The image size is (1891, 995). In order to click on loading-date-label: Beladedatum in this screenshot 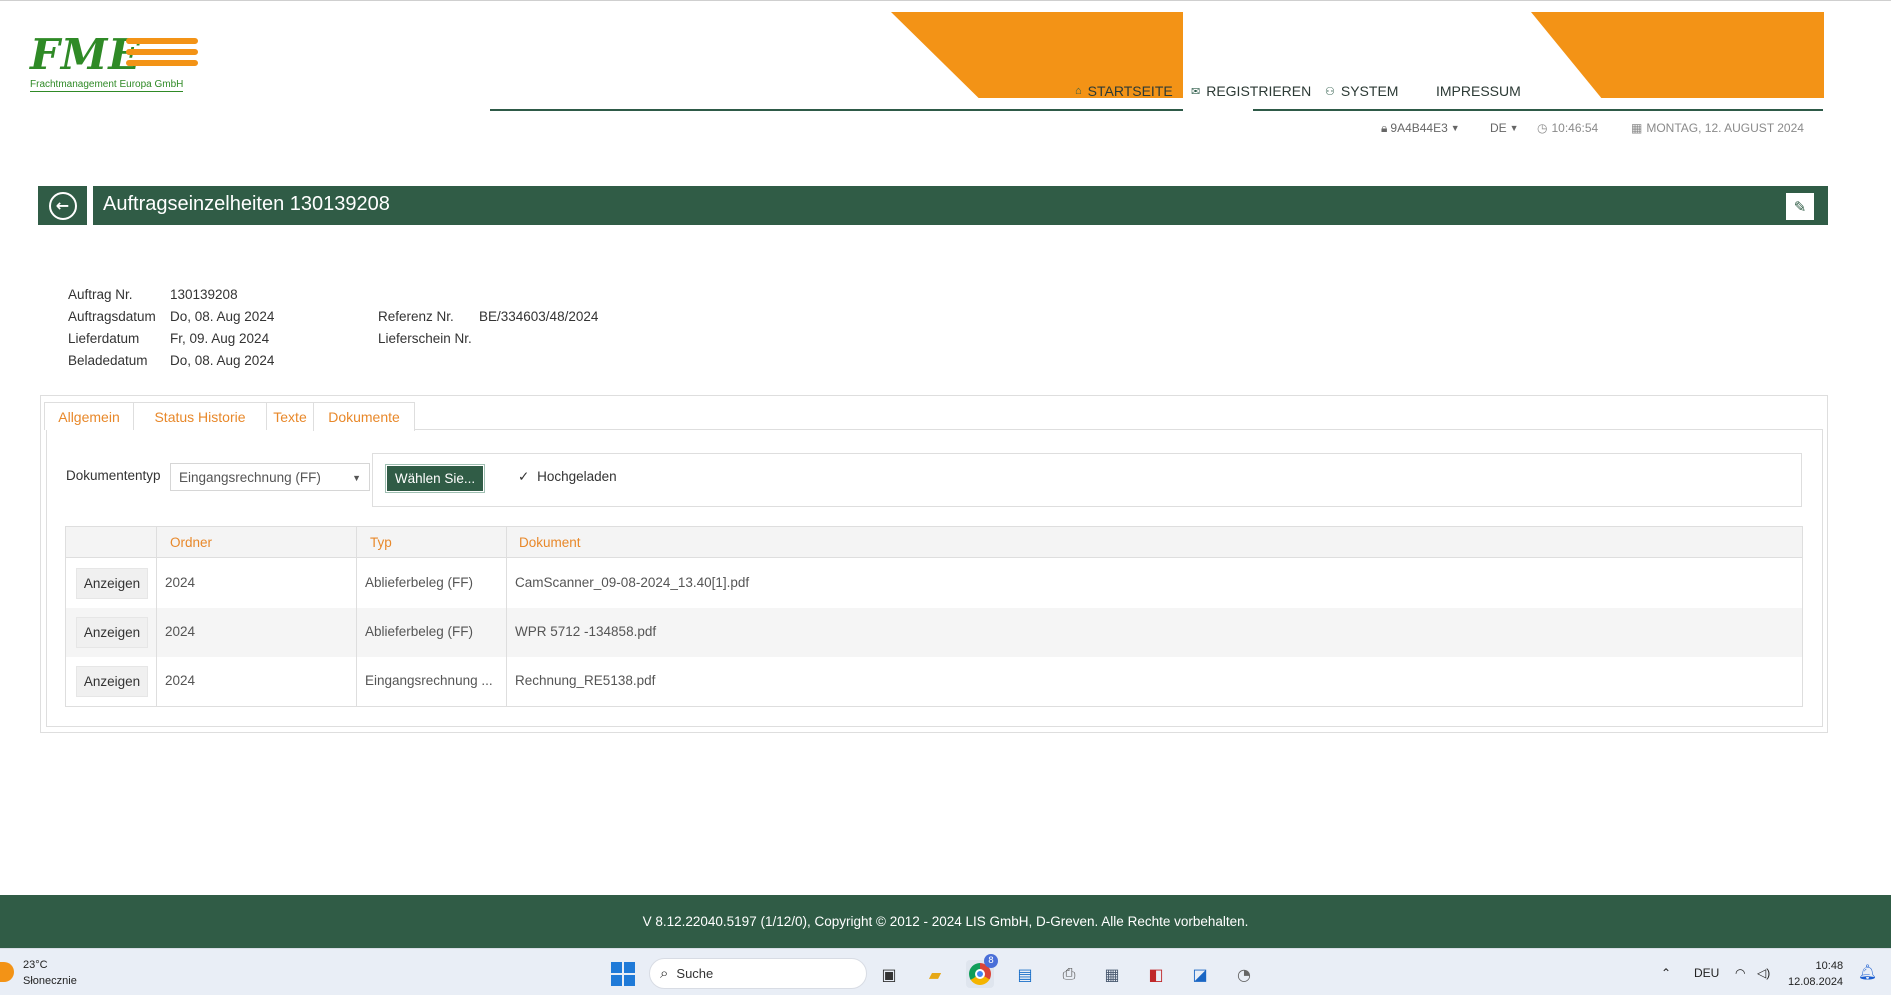, I will do `click(108, 360)`.